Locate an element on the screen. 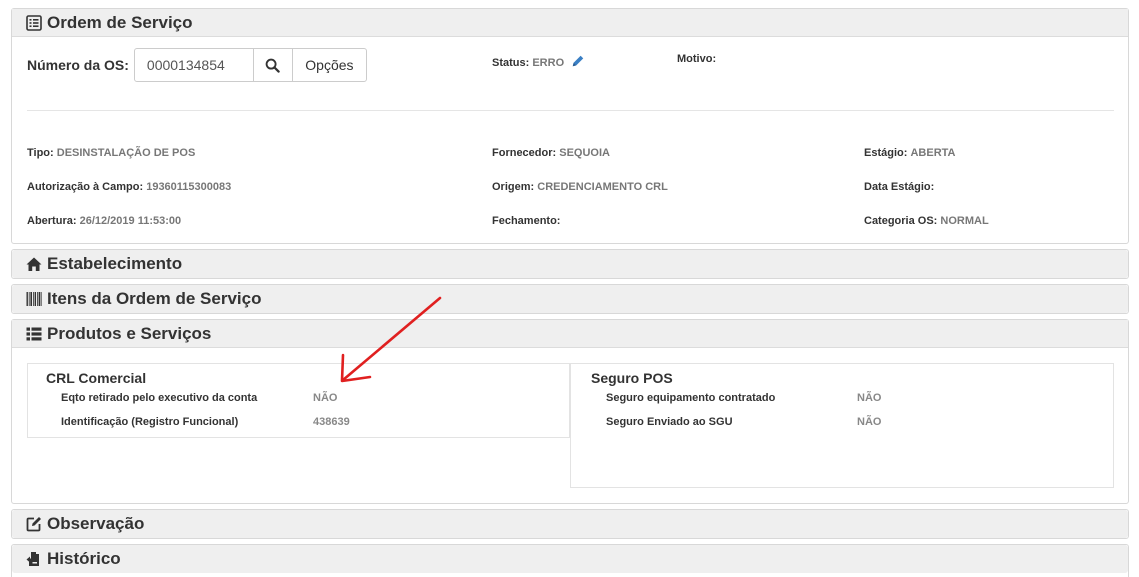  itens-header: Itens da Ordem de Serviço is located at coordinates (570, 299).